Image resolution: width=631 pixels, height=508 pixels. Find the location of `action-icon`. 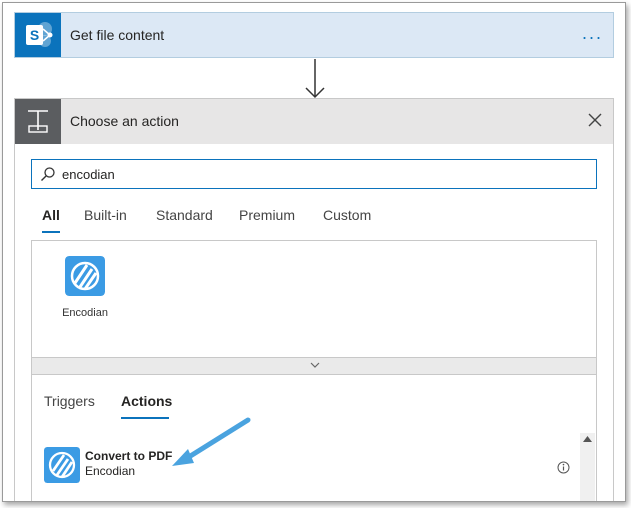

action-icon is located at coordinates (38, 121).